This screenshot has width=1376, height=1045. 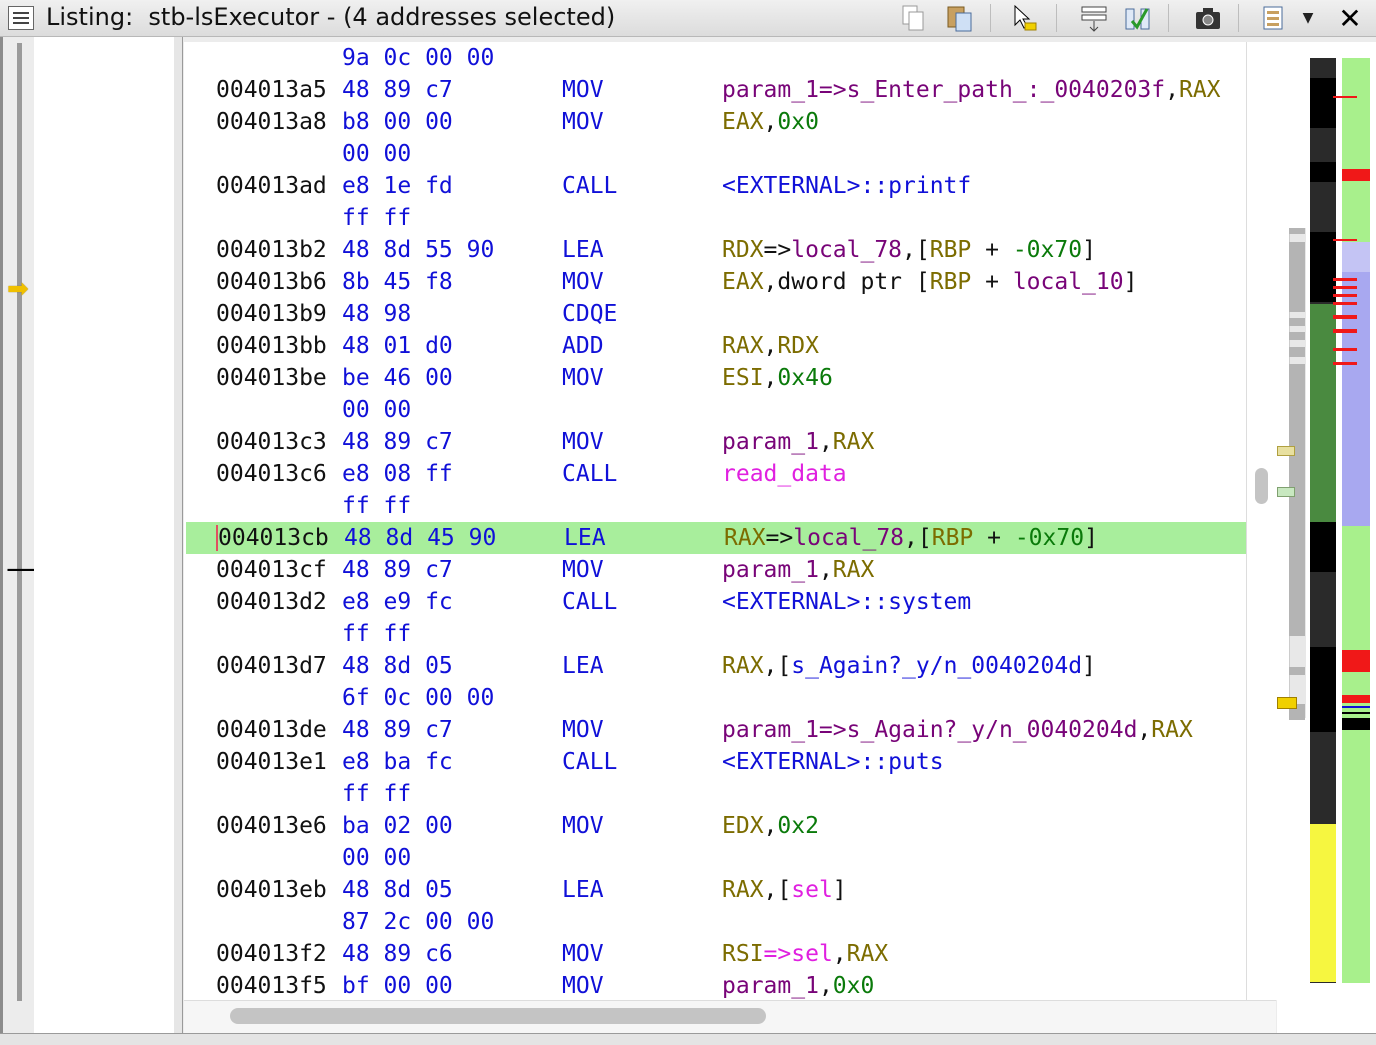 I want to click on operands-field: <EXTERNAL>::puts, so click(x=833, y=762).